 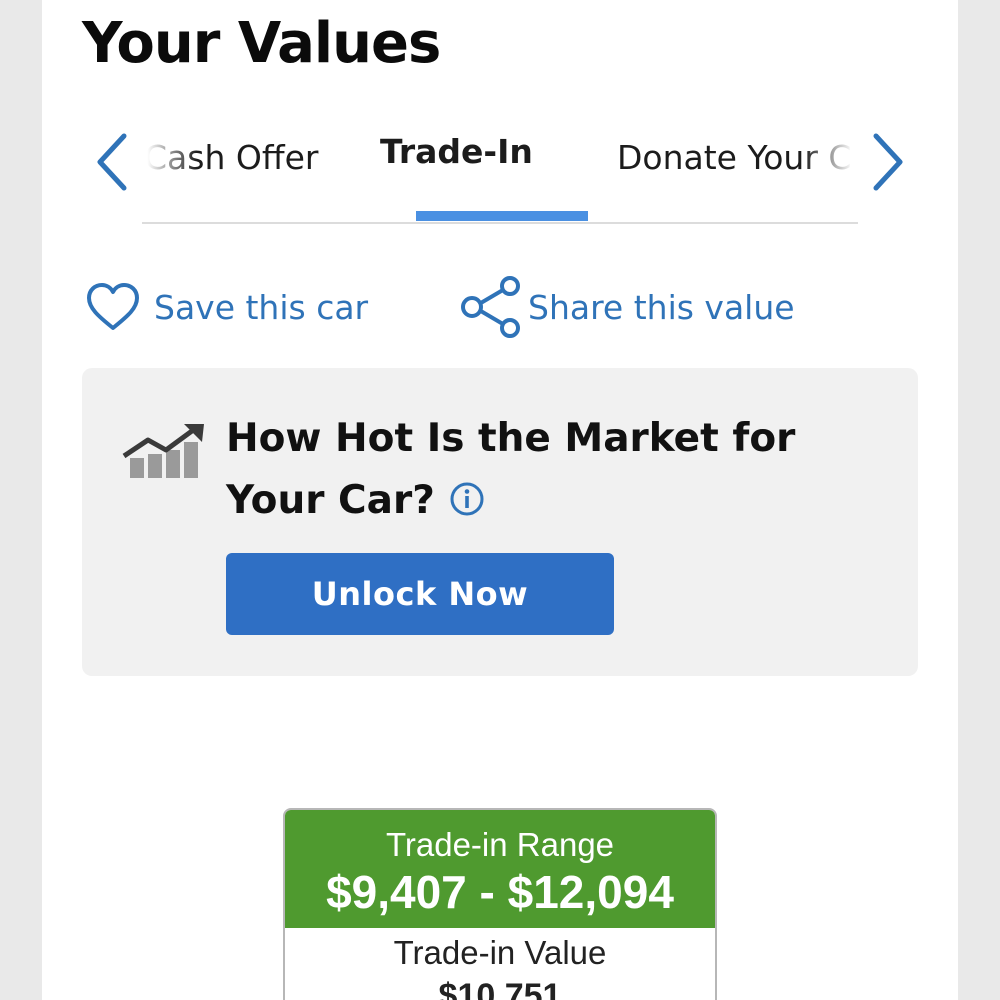 What do you see at coordinates (500, 892) in the screenshot?
I see `trade-in-range-value: $9,407 - $12,094` at bounding box center [500, 892].